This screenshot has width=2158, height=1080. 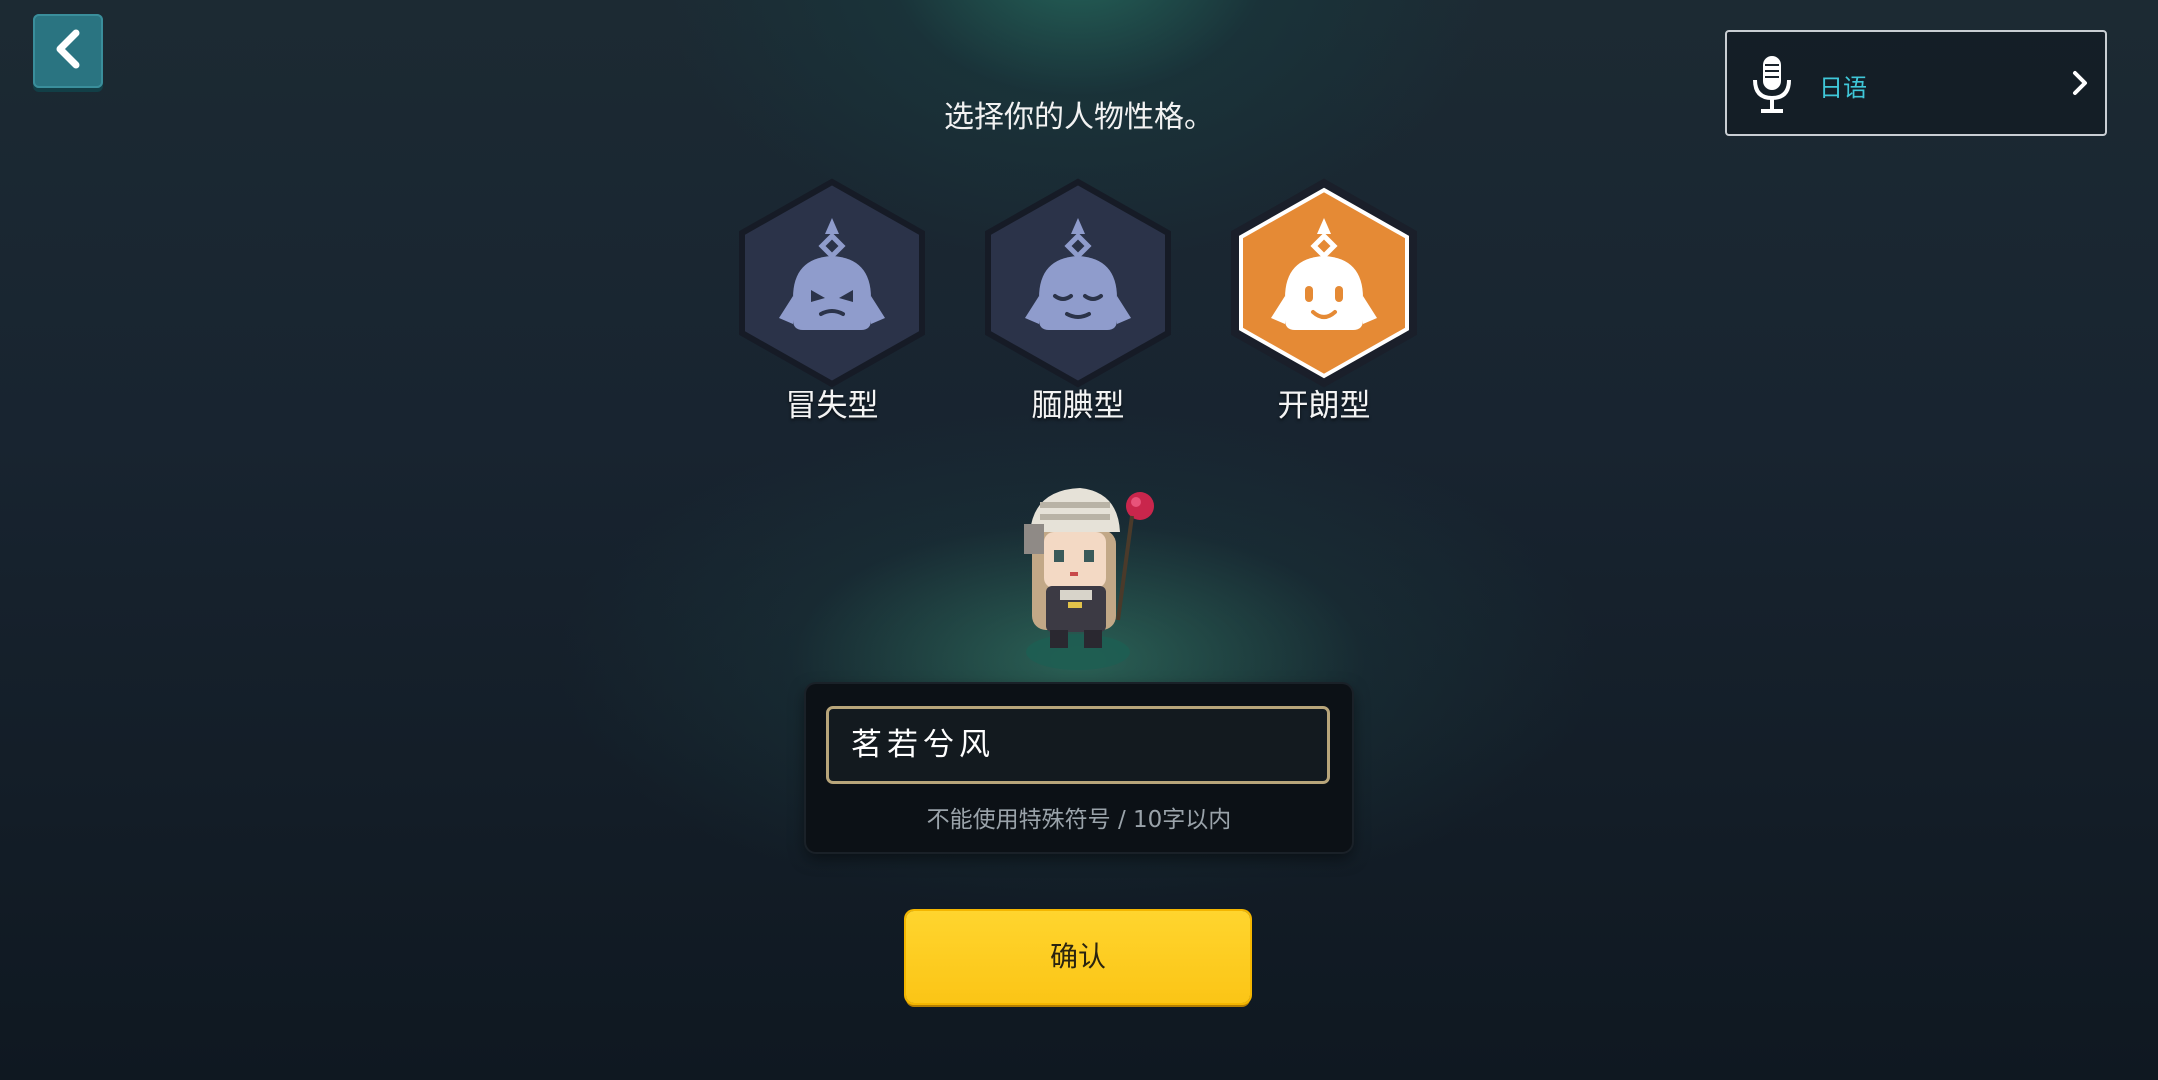 What do you see at coordinates (1079, 117) in the screenshot?
I see `page-title: 选择你的人物性格。` at bounding box center [1079, 117].